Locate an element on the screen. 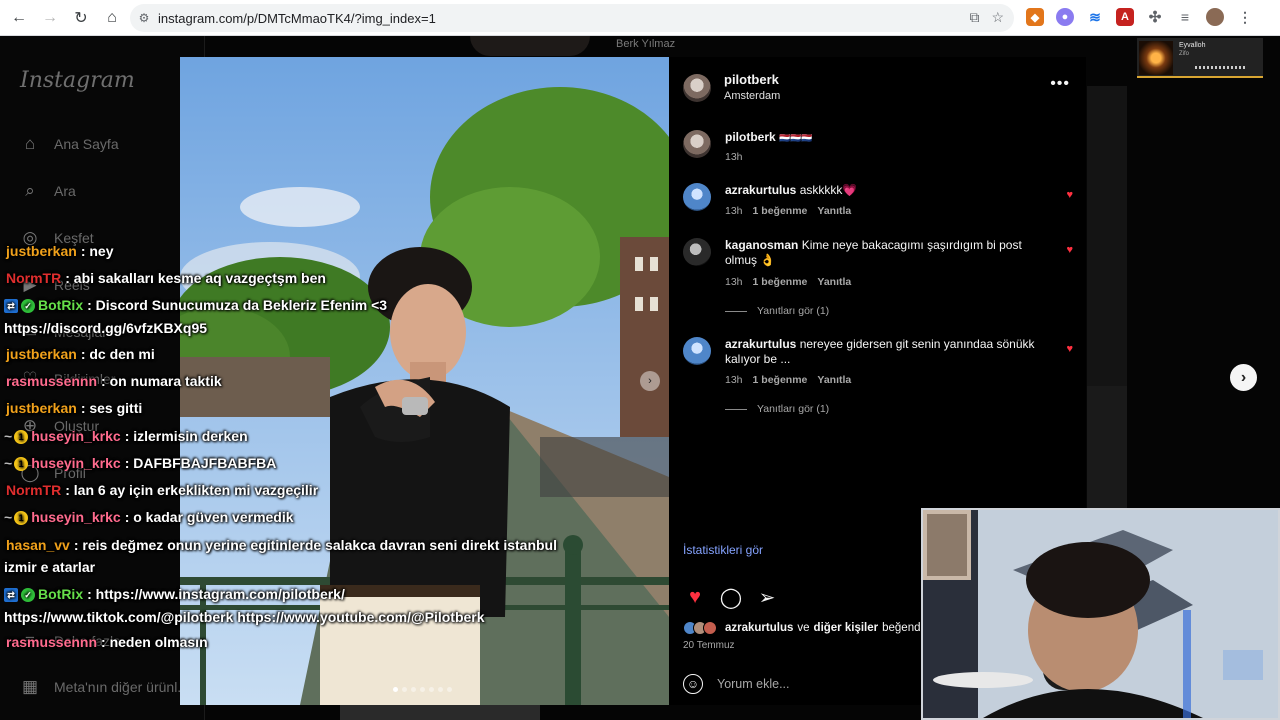 The image size is (1280, 720). comment-bubble-icon: ◯ is located at coordinates (731, 597).